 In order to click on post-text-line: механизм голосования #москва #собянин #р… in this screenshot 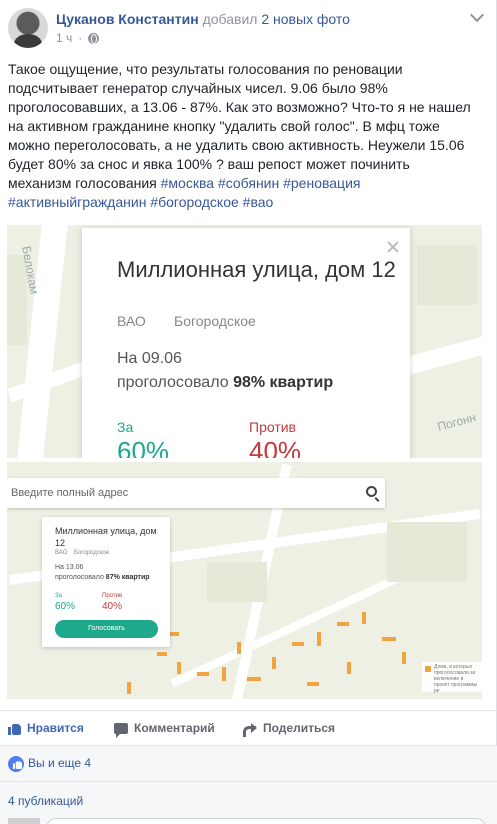, I will do `click(248, 183)`.